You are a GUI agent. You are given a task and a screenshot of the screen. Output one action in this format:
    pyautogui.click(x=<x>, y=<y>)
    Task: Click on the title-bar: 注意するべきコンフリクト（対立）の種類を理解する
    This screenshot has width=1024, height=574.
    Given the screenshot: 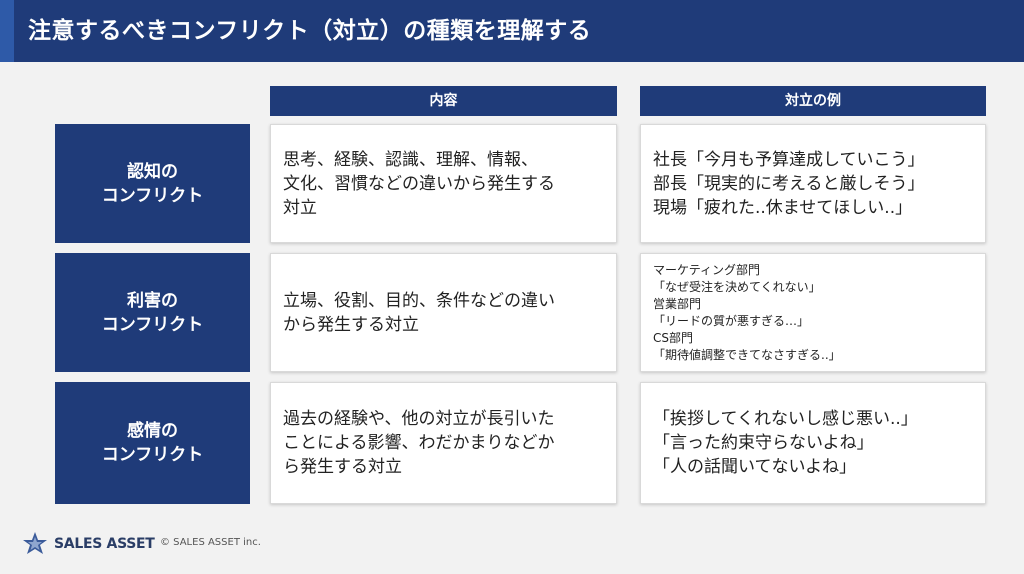 What is the action you would take?
    pyautogui.click(x=512, y=31)
    